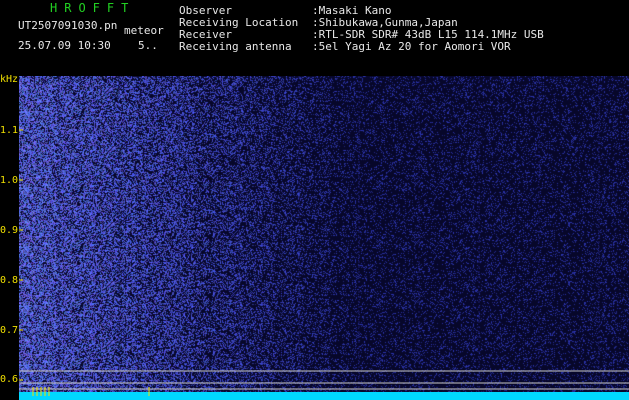 The image size is (629, 400). What do you see at coordinates (9, 130) in the screenshot?
I see `y-tick-label: 1.1` at bounding box center [9, 130].